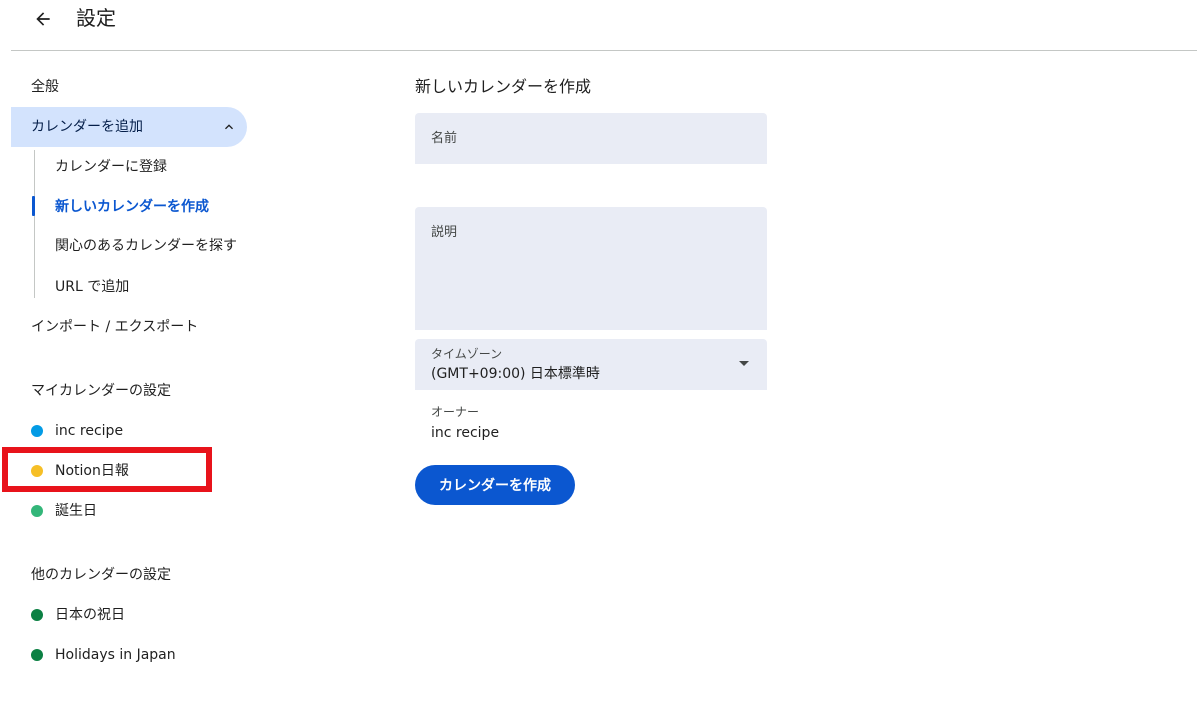 This screenshot has height=712, width=1197. Describe the element at coordinates (503, 86) in the screenshot. I see `form-heading: 新しいカレンダーを作成` at that location.